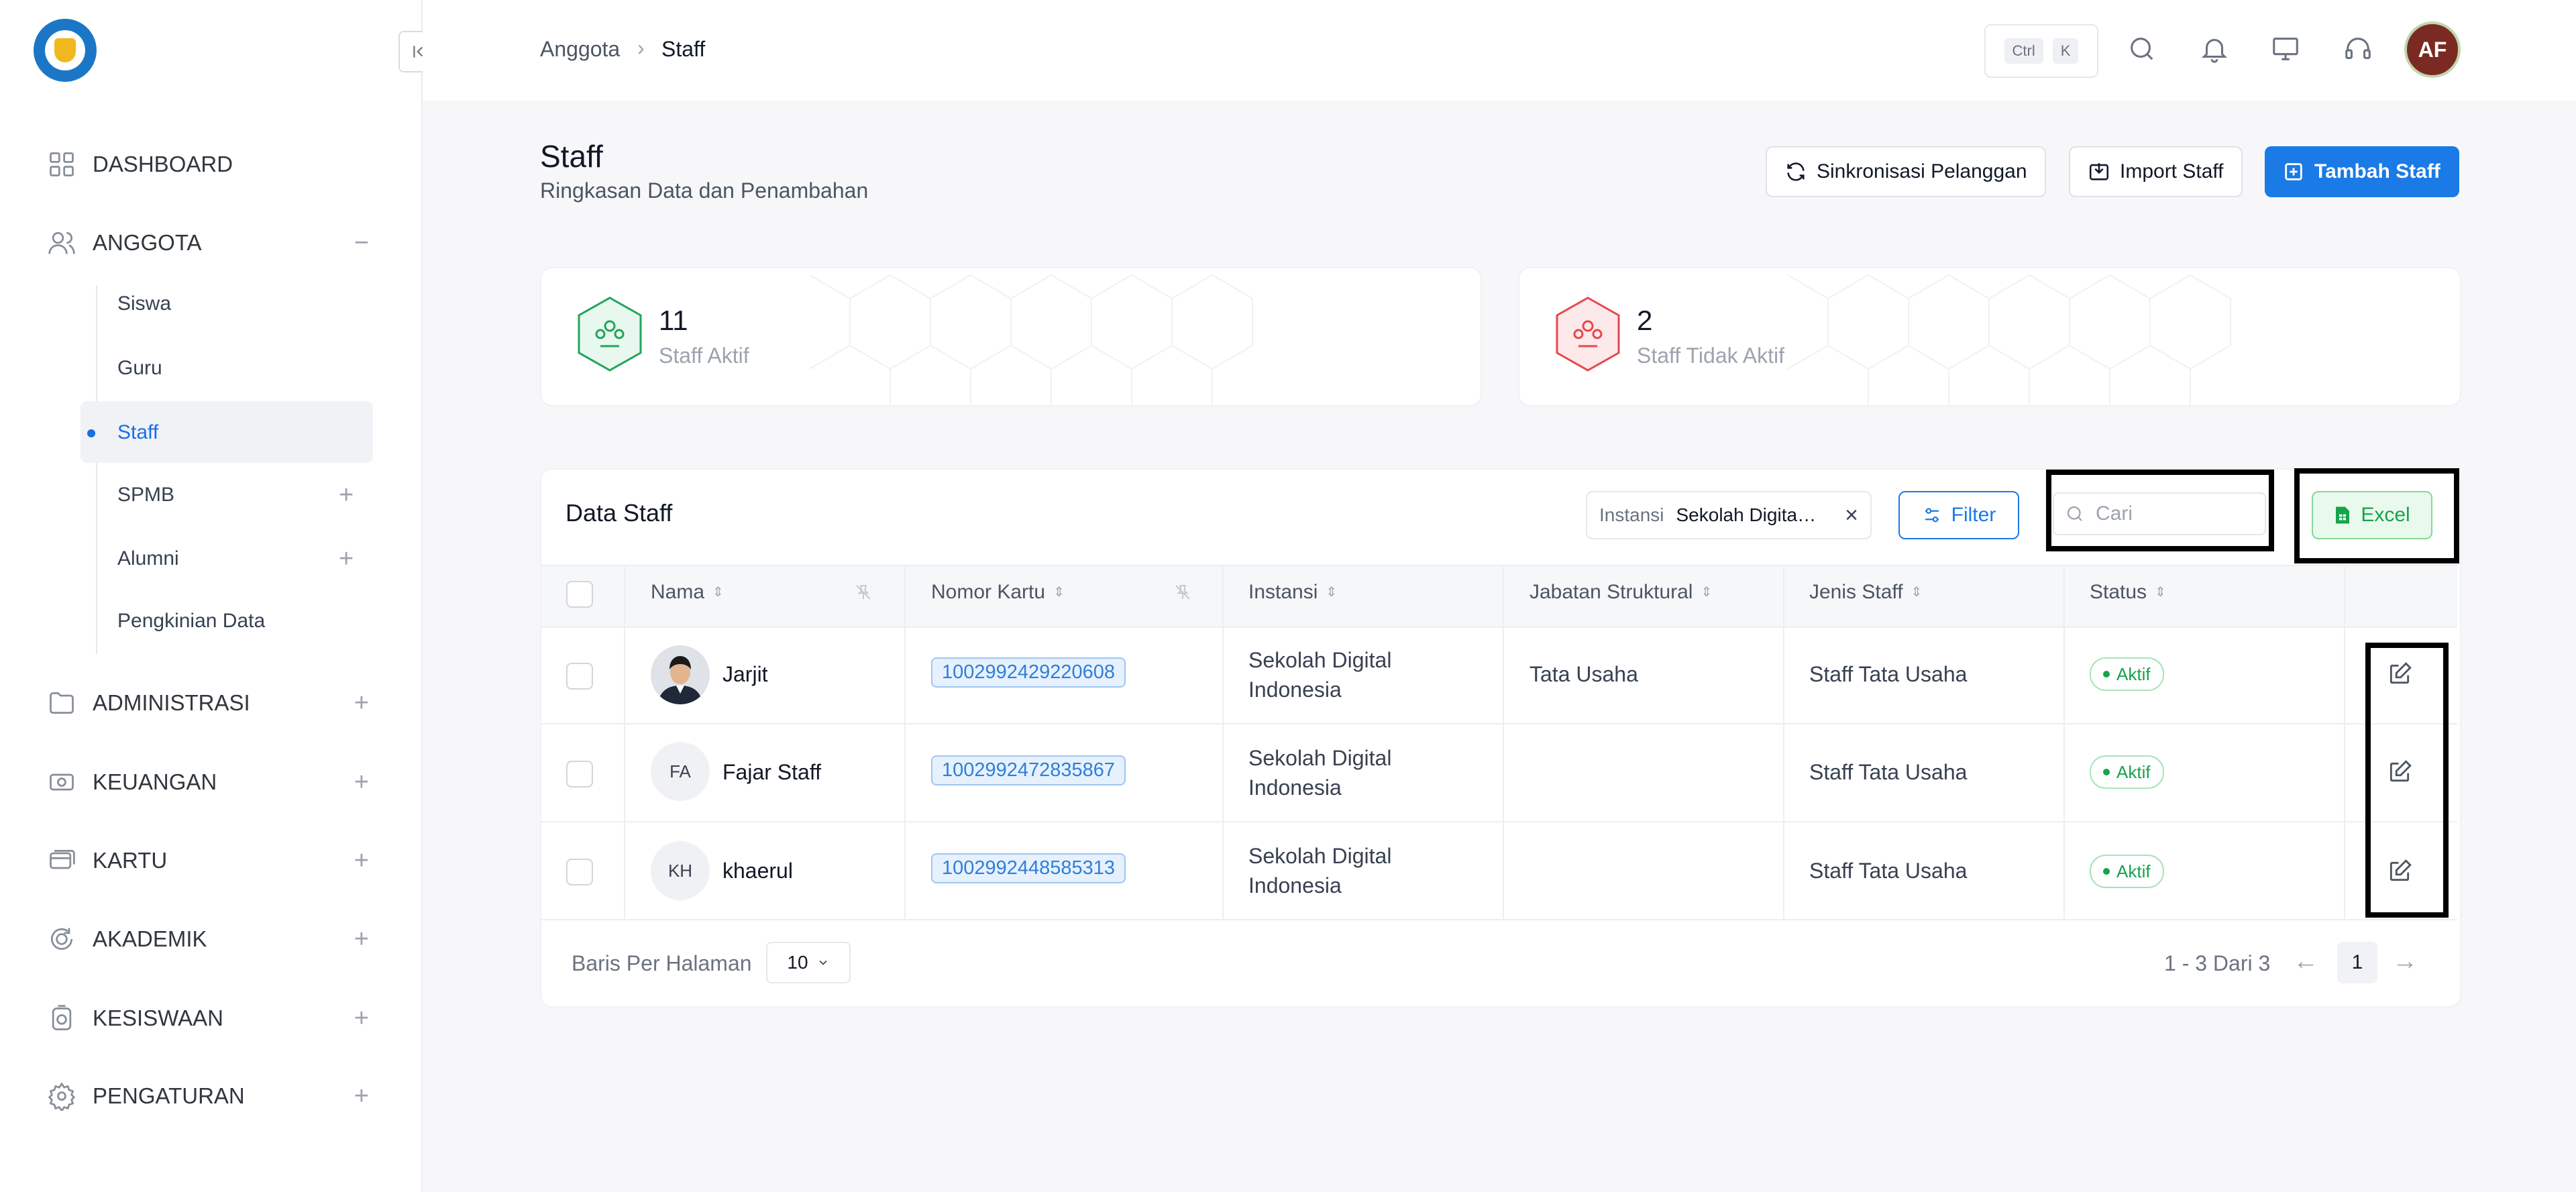 This screenshot has width=2576, height=1192. I want to click on sidebar-item-dashboard: DASHBOARD, so click(208, 164).